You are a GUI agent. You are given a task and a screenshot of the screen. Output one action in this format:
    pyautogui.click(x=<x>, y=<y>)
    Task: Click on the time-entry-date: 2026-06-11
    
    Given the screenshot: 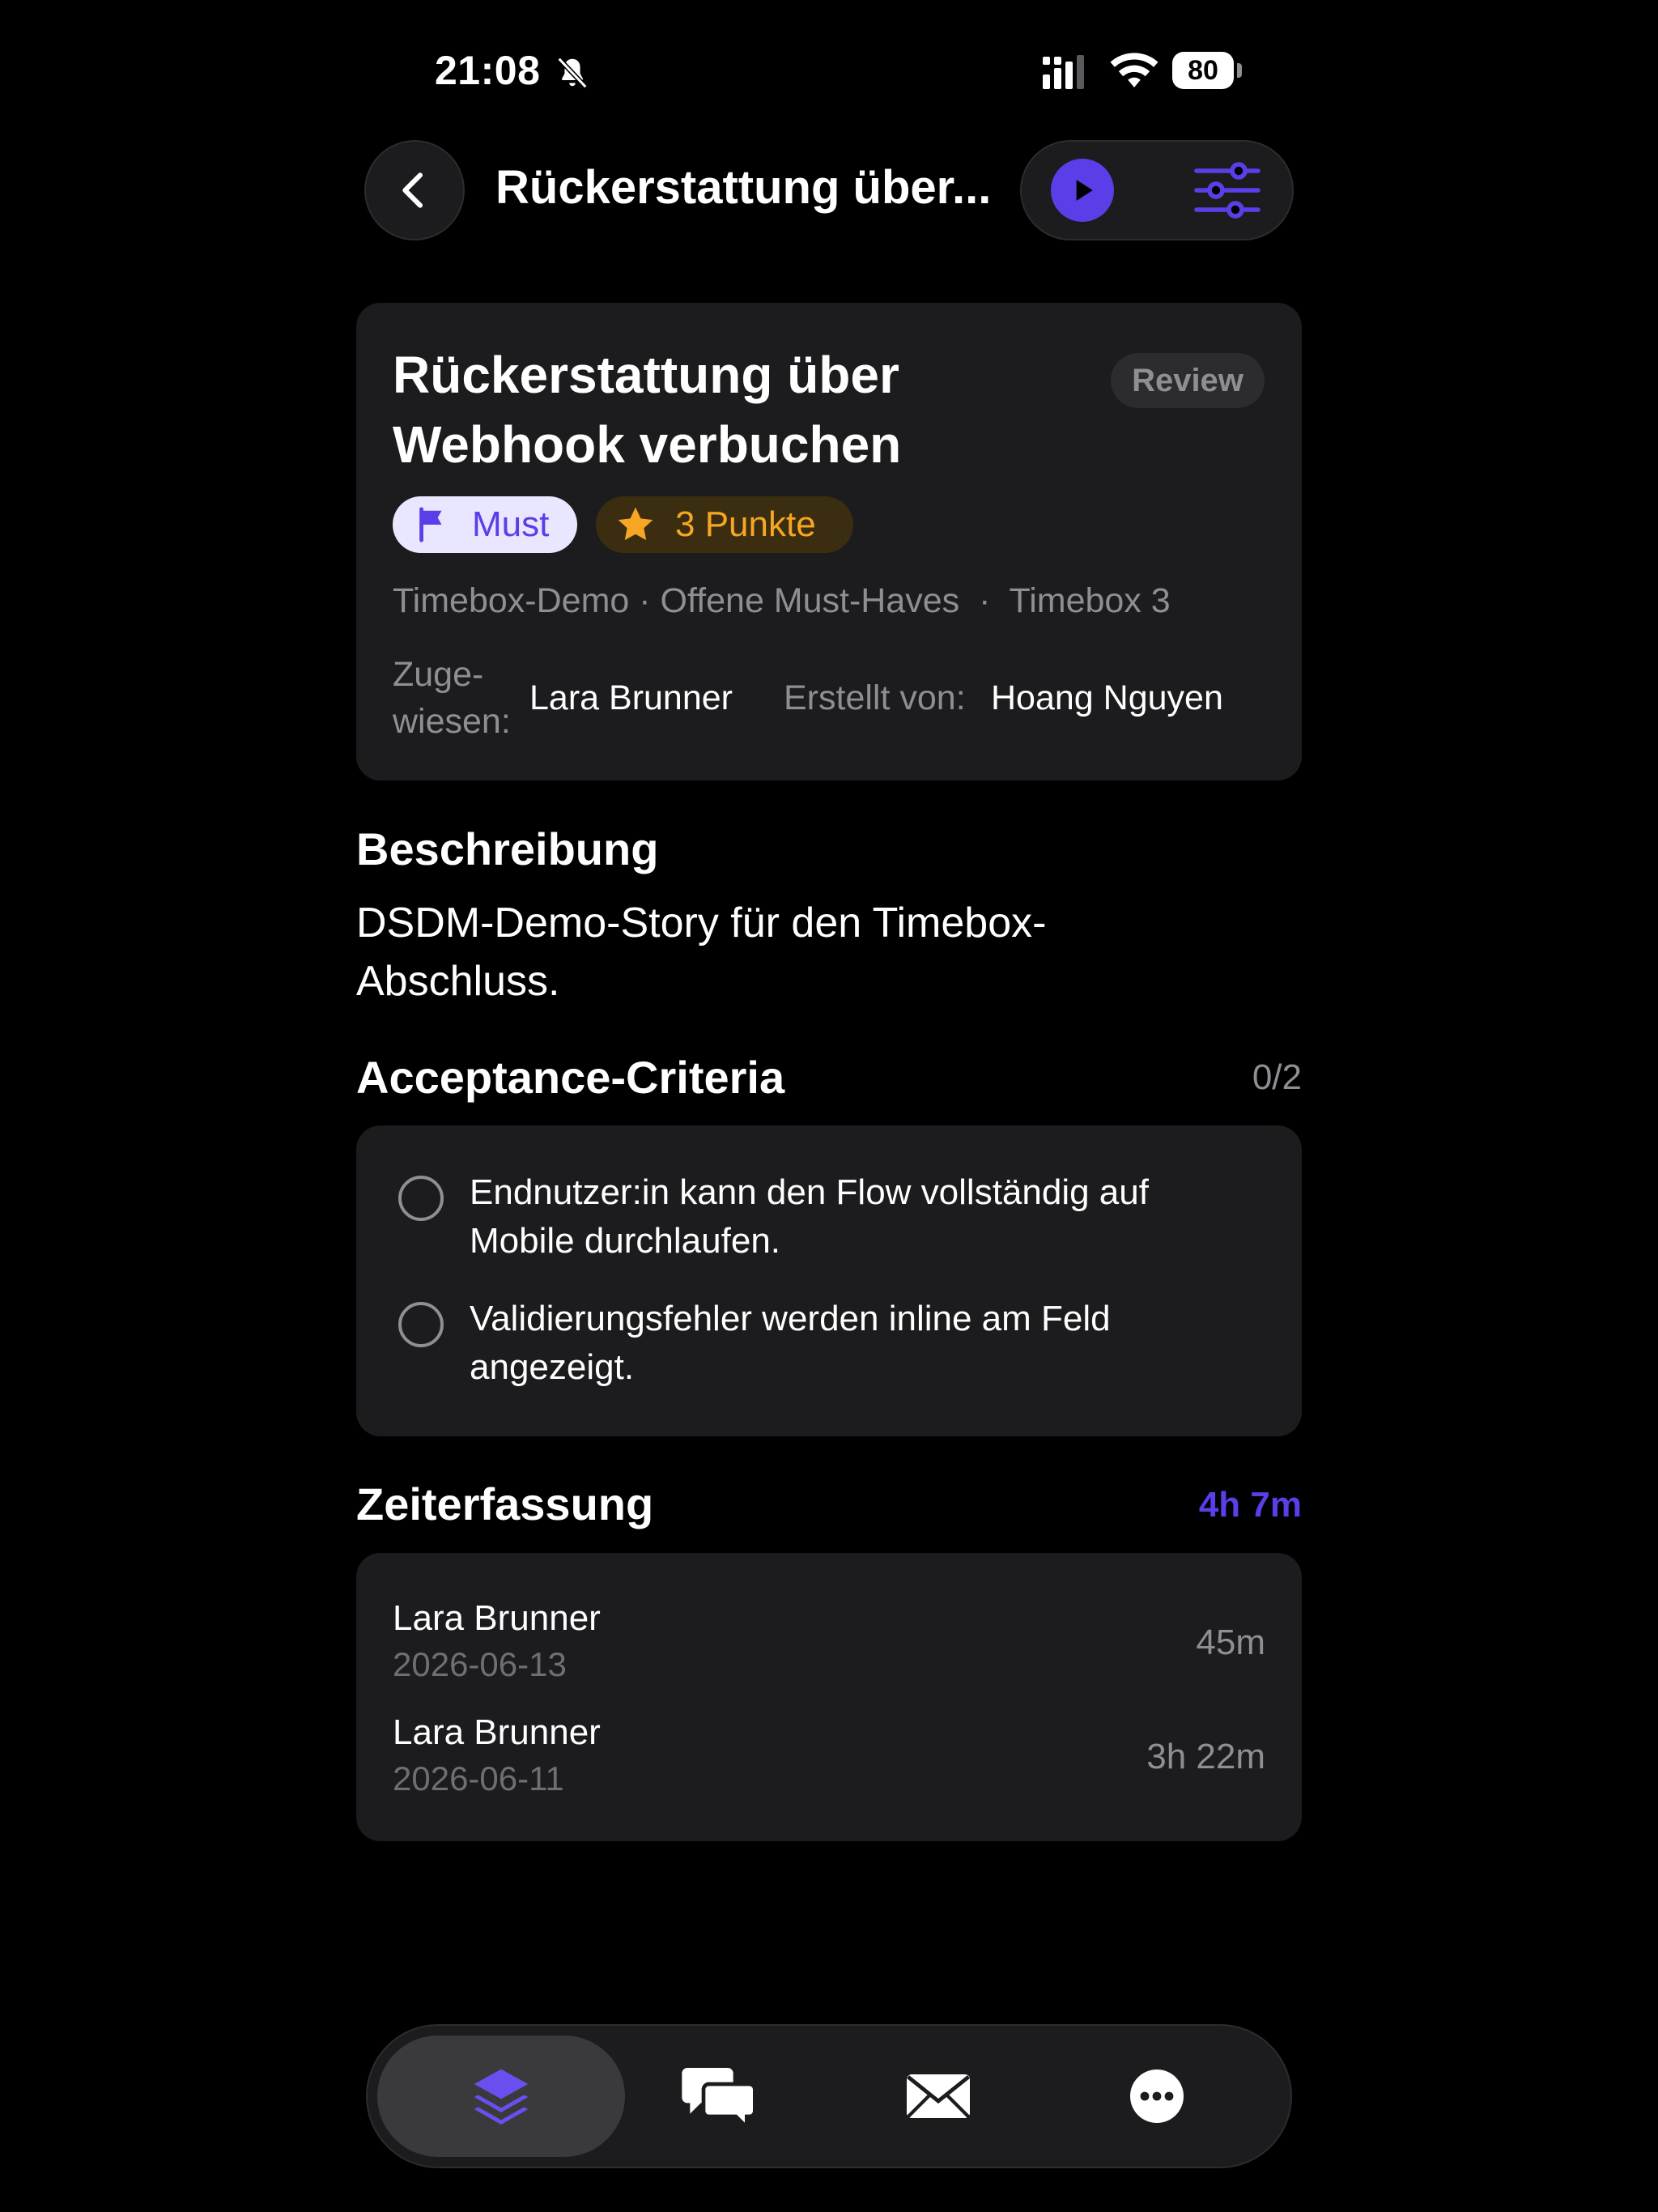 What is the action you would take?
    pyautogui.click(x=478, y=1778)
    